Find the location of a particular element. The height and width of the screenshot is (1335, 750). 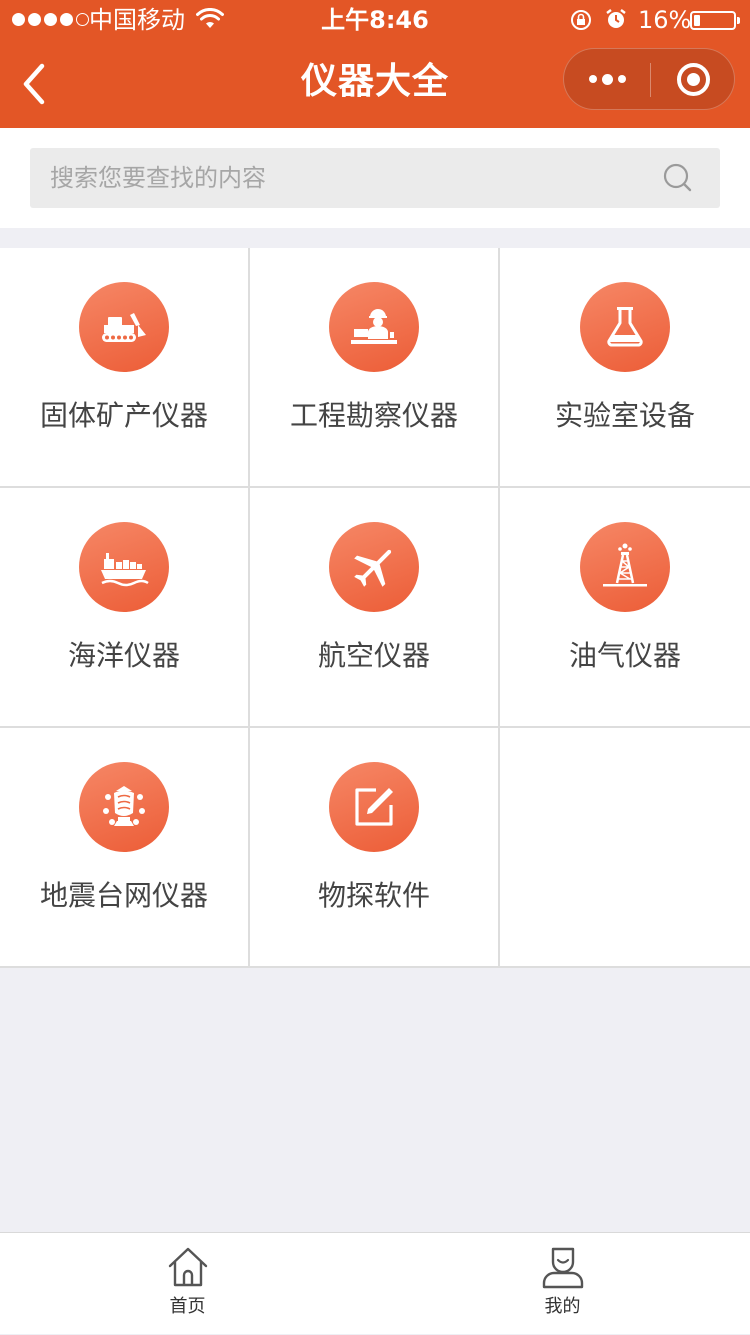

flask-icon is located at coordinates (625, 327).